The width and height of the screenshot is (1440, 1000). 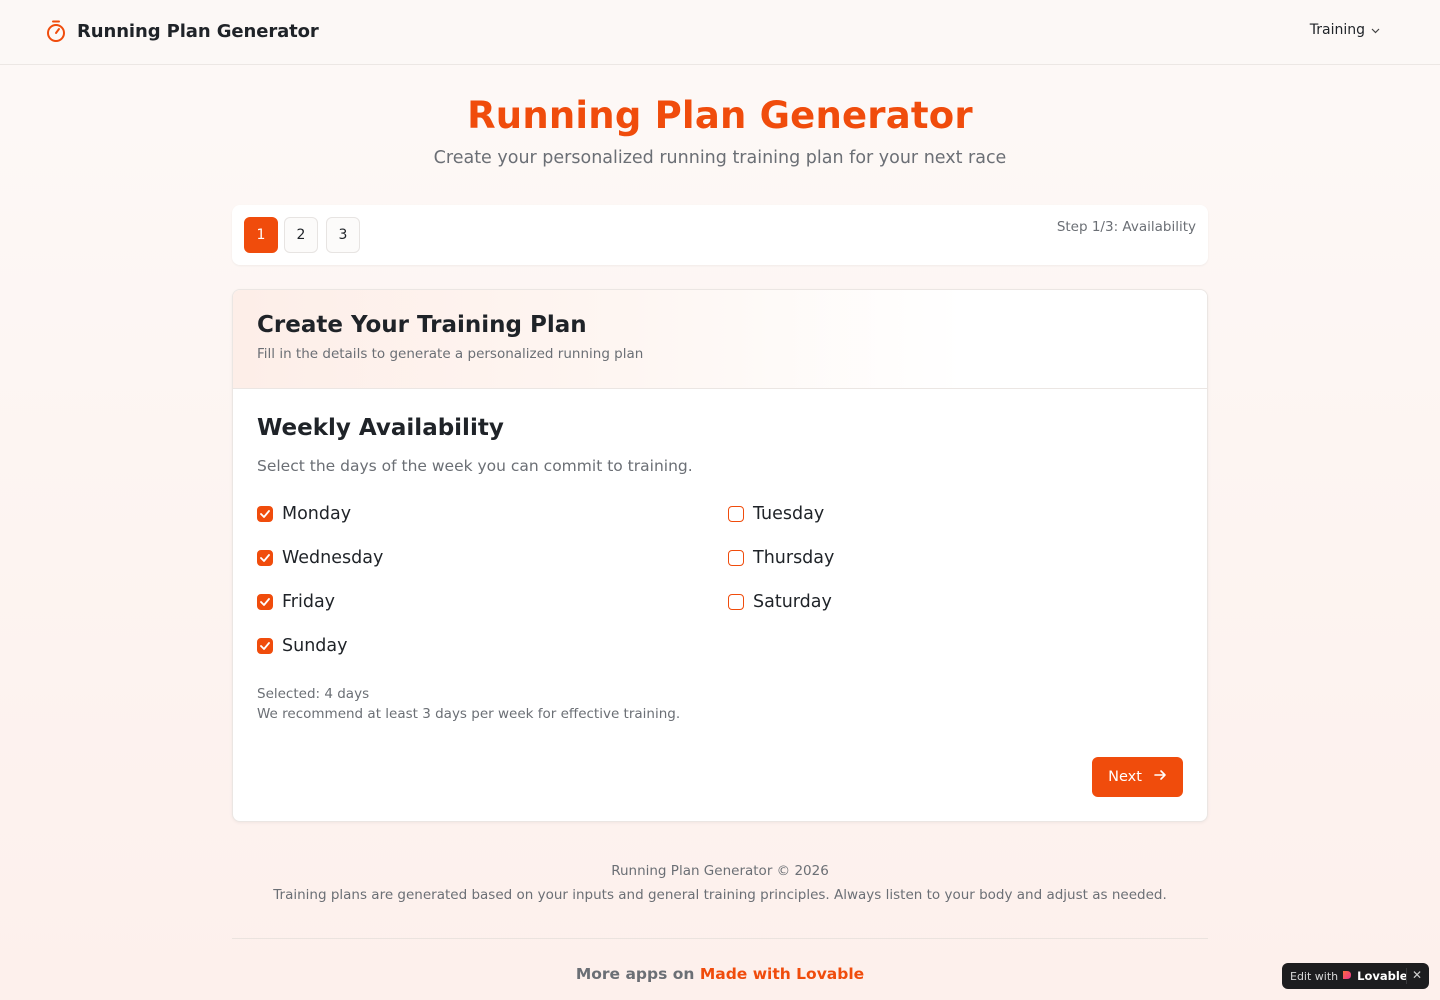 I want to click on chevron-down-icon, so click(x=1375, y=30).